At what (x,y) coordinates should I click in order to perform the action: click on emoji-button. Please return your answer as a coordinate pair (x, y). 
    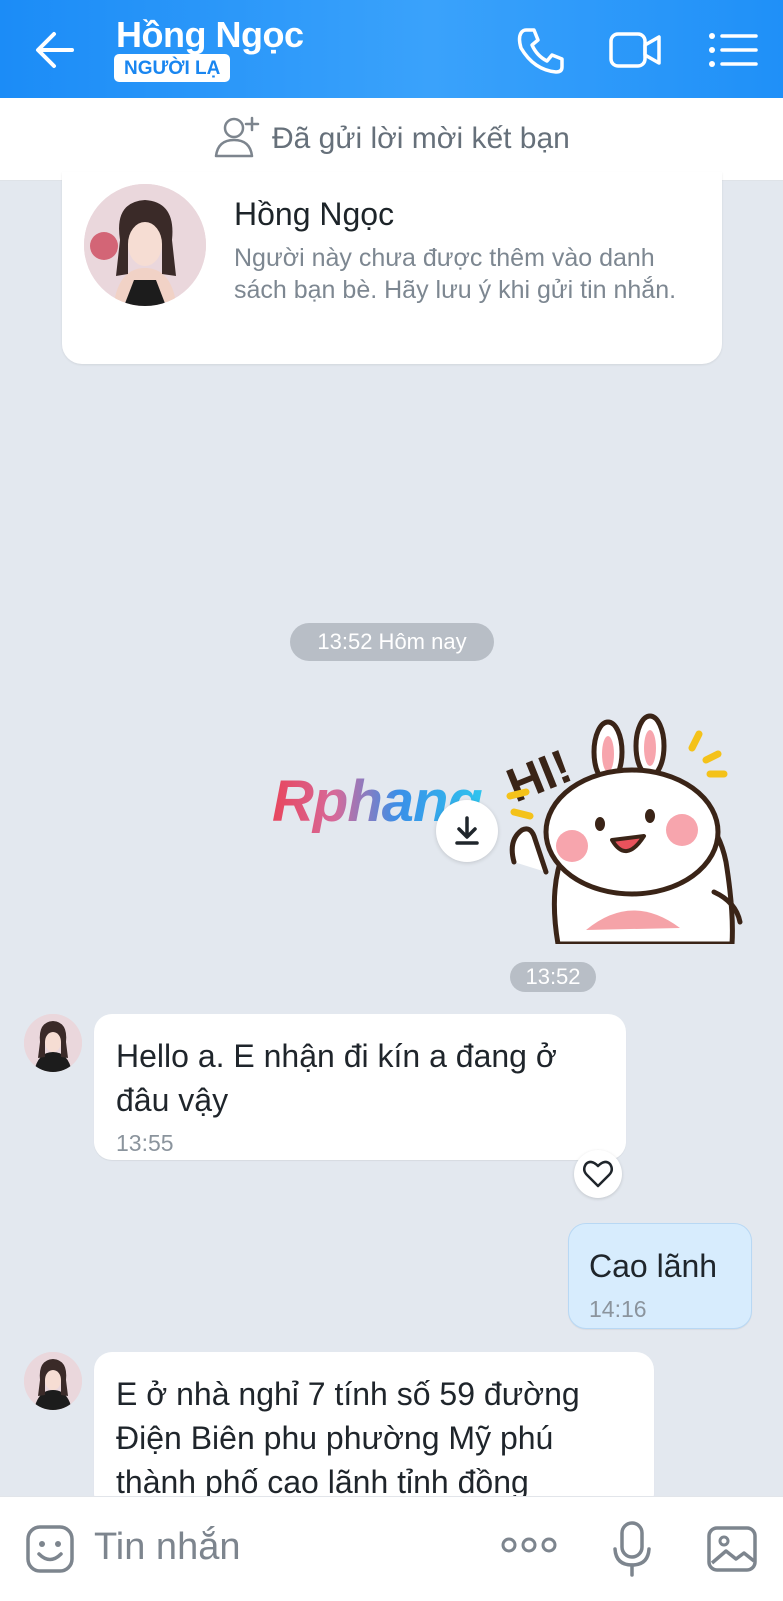
    Looking at the image, I should click on (50, 1549).